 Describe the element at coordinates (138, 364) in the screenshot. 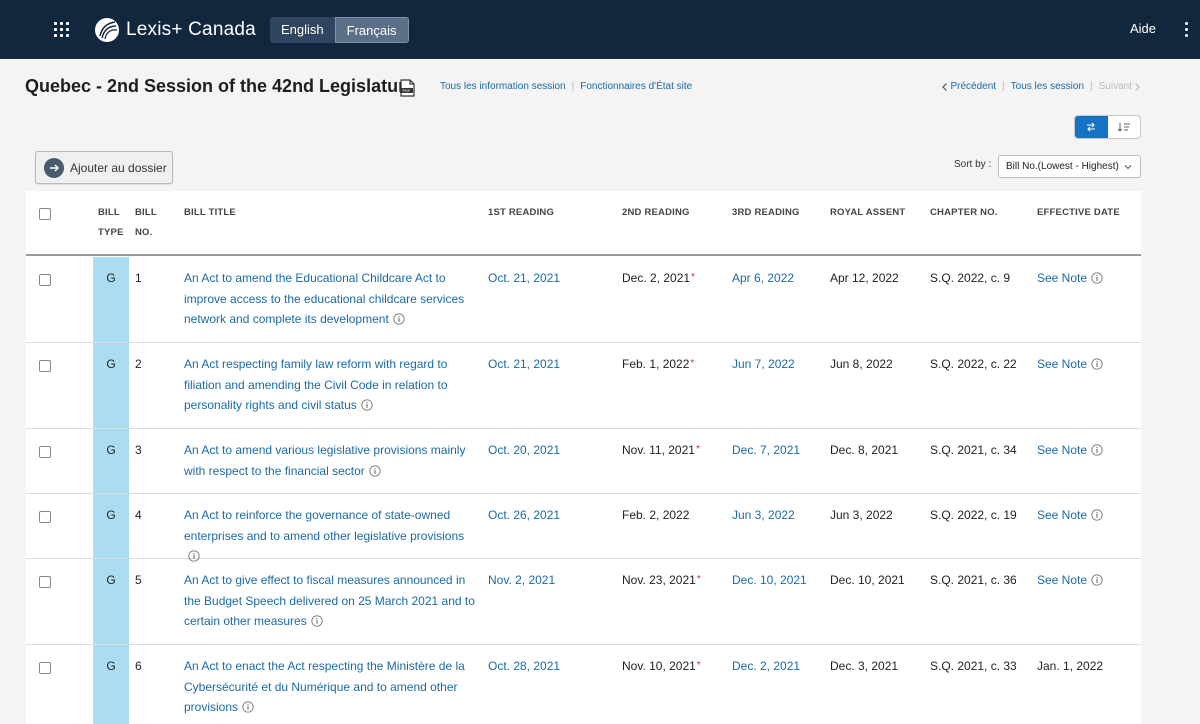

I see `bill-number: 2` at that location.